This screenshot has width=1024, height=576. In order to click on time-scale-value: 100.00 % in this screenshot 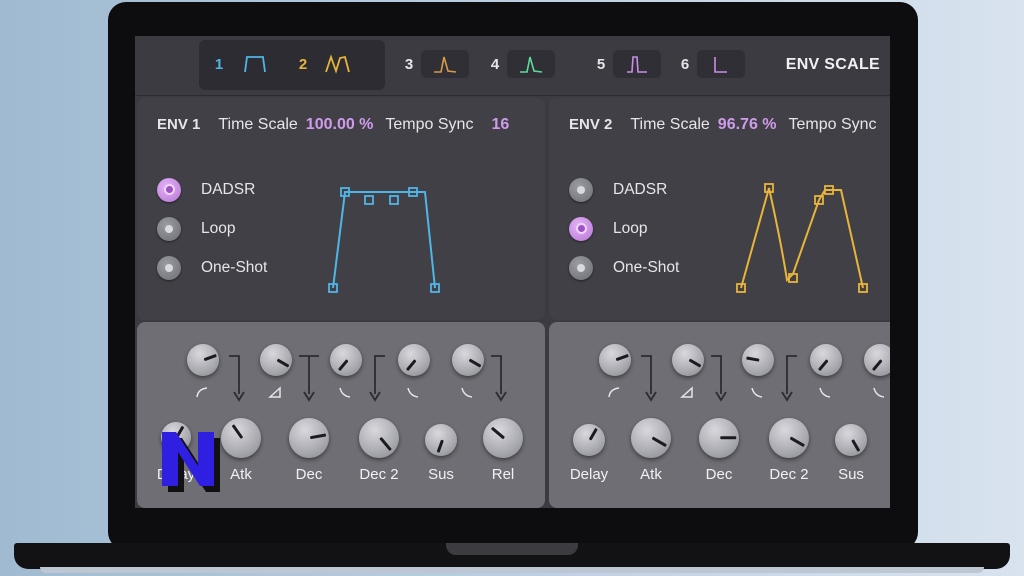, I will do `click(340, 125)`.